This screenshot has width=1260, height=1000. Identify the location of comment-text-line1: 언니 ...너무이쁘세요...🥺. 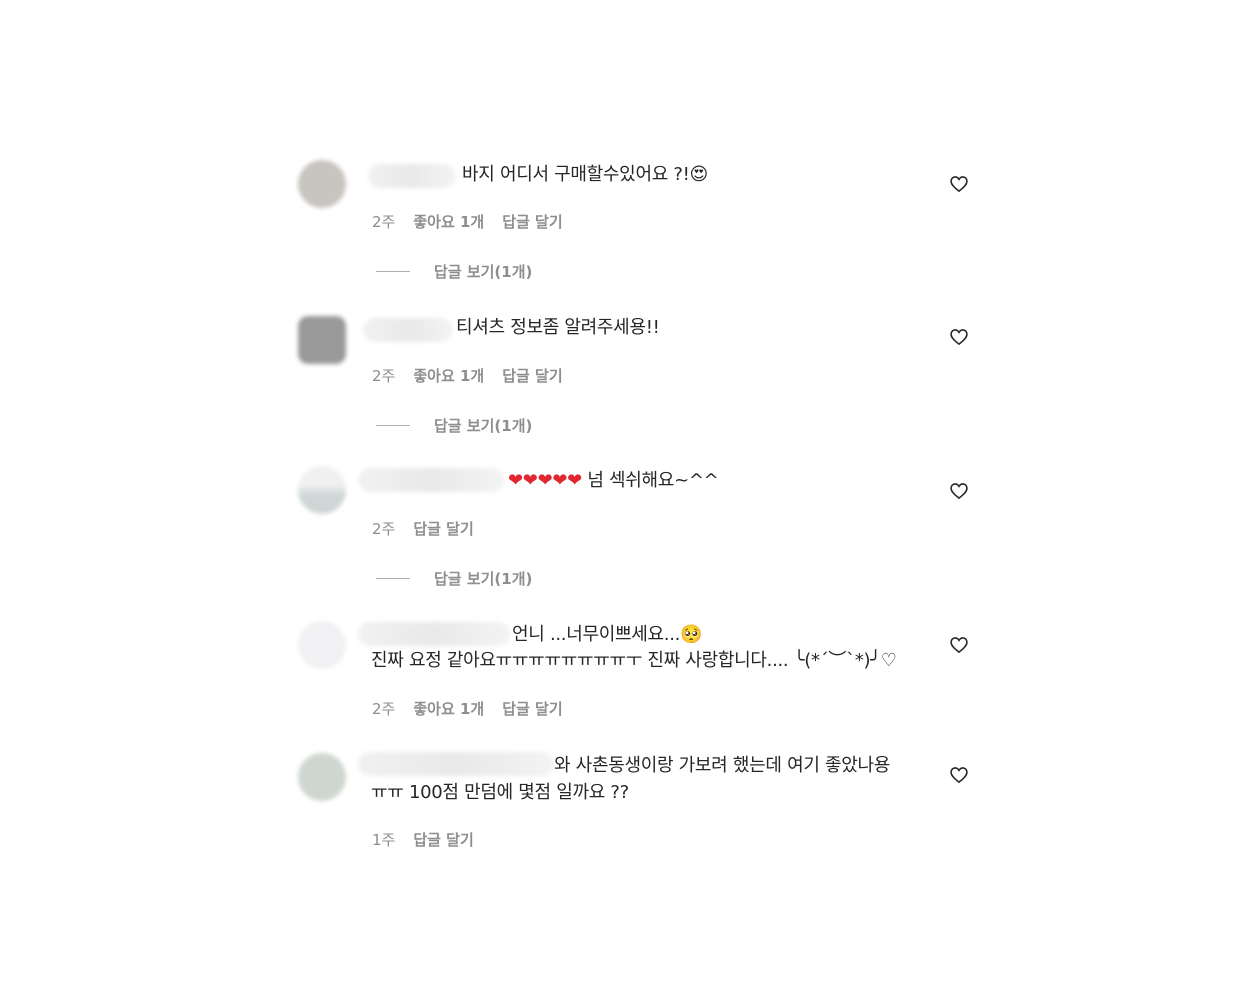
(607, 634).